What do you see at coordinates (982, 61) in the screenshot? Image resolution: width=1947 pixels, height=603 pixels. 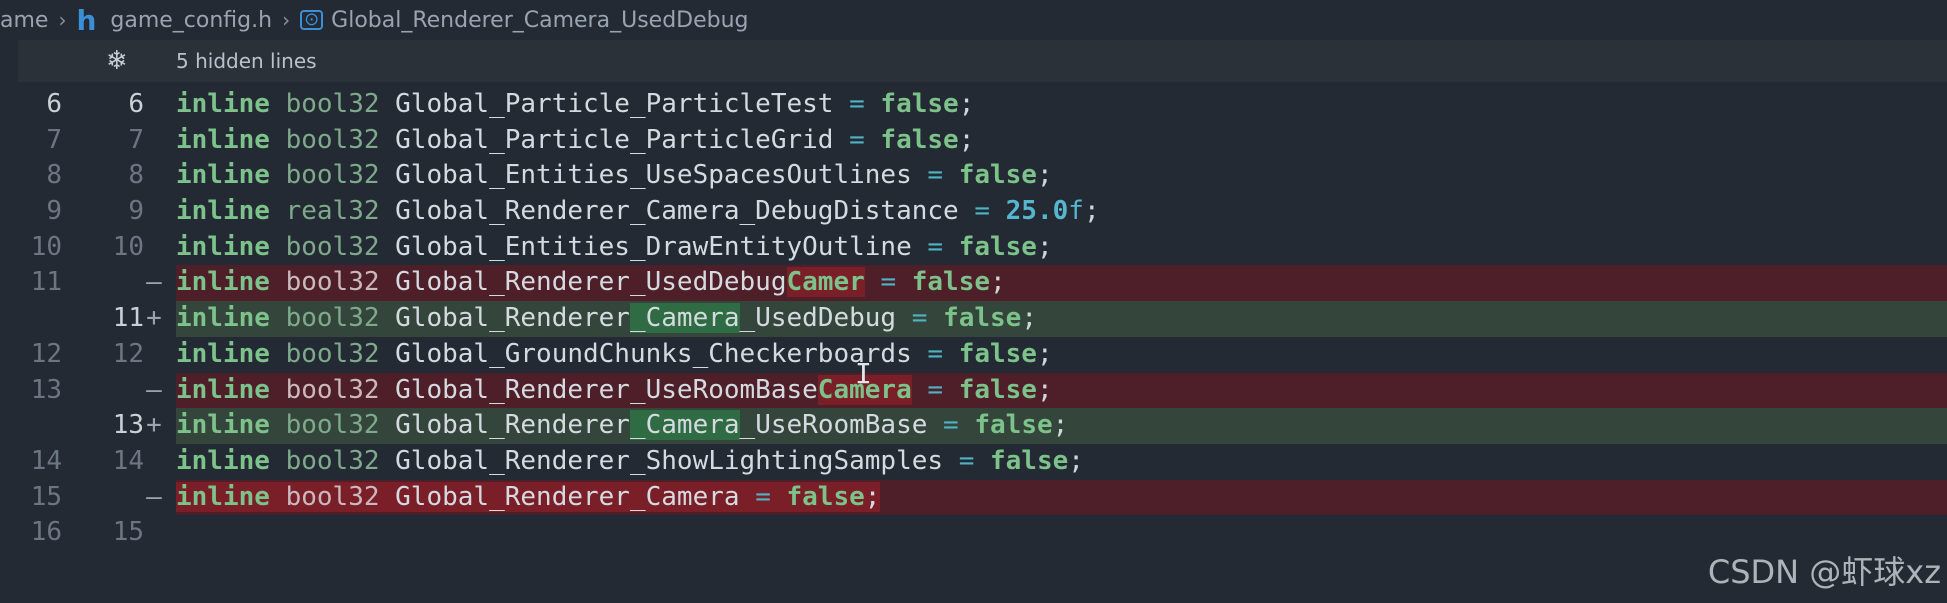 I see `hidden-lines-bar: ❄ 5 hidden lines` at bounding box center [982, 61].